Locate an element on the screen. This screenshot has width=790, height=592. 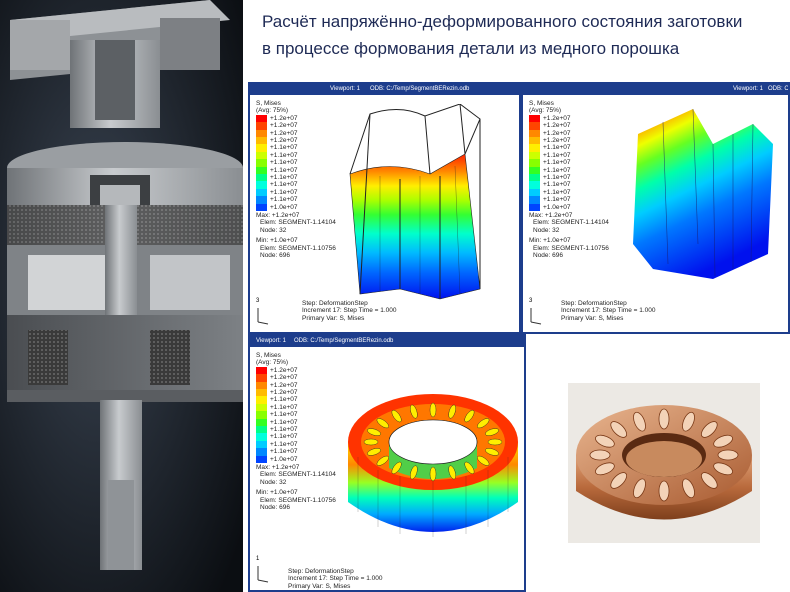
triad-axes: 3 is located at coordinates (537, 312).